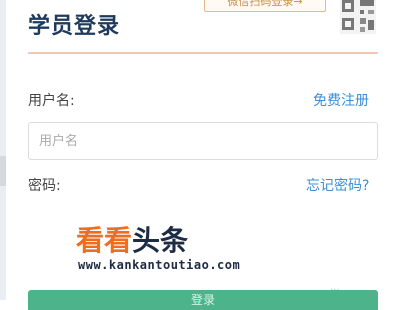  What do you see at coordinates (159, 265) in the screenshot?
I see `watermark-url: www.kankantoutiao.com` at bounding box center [159, 265].